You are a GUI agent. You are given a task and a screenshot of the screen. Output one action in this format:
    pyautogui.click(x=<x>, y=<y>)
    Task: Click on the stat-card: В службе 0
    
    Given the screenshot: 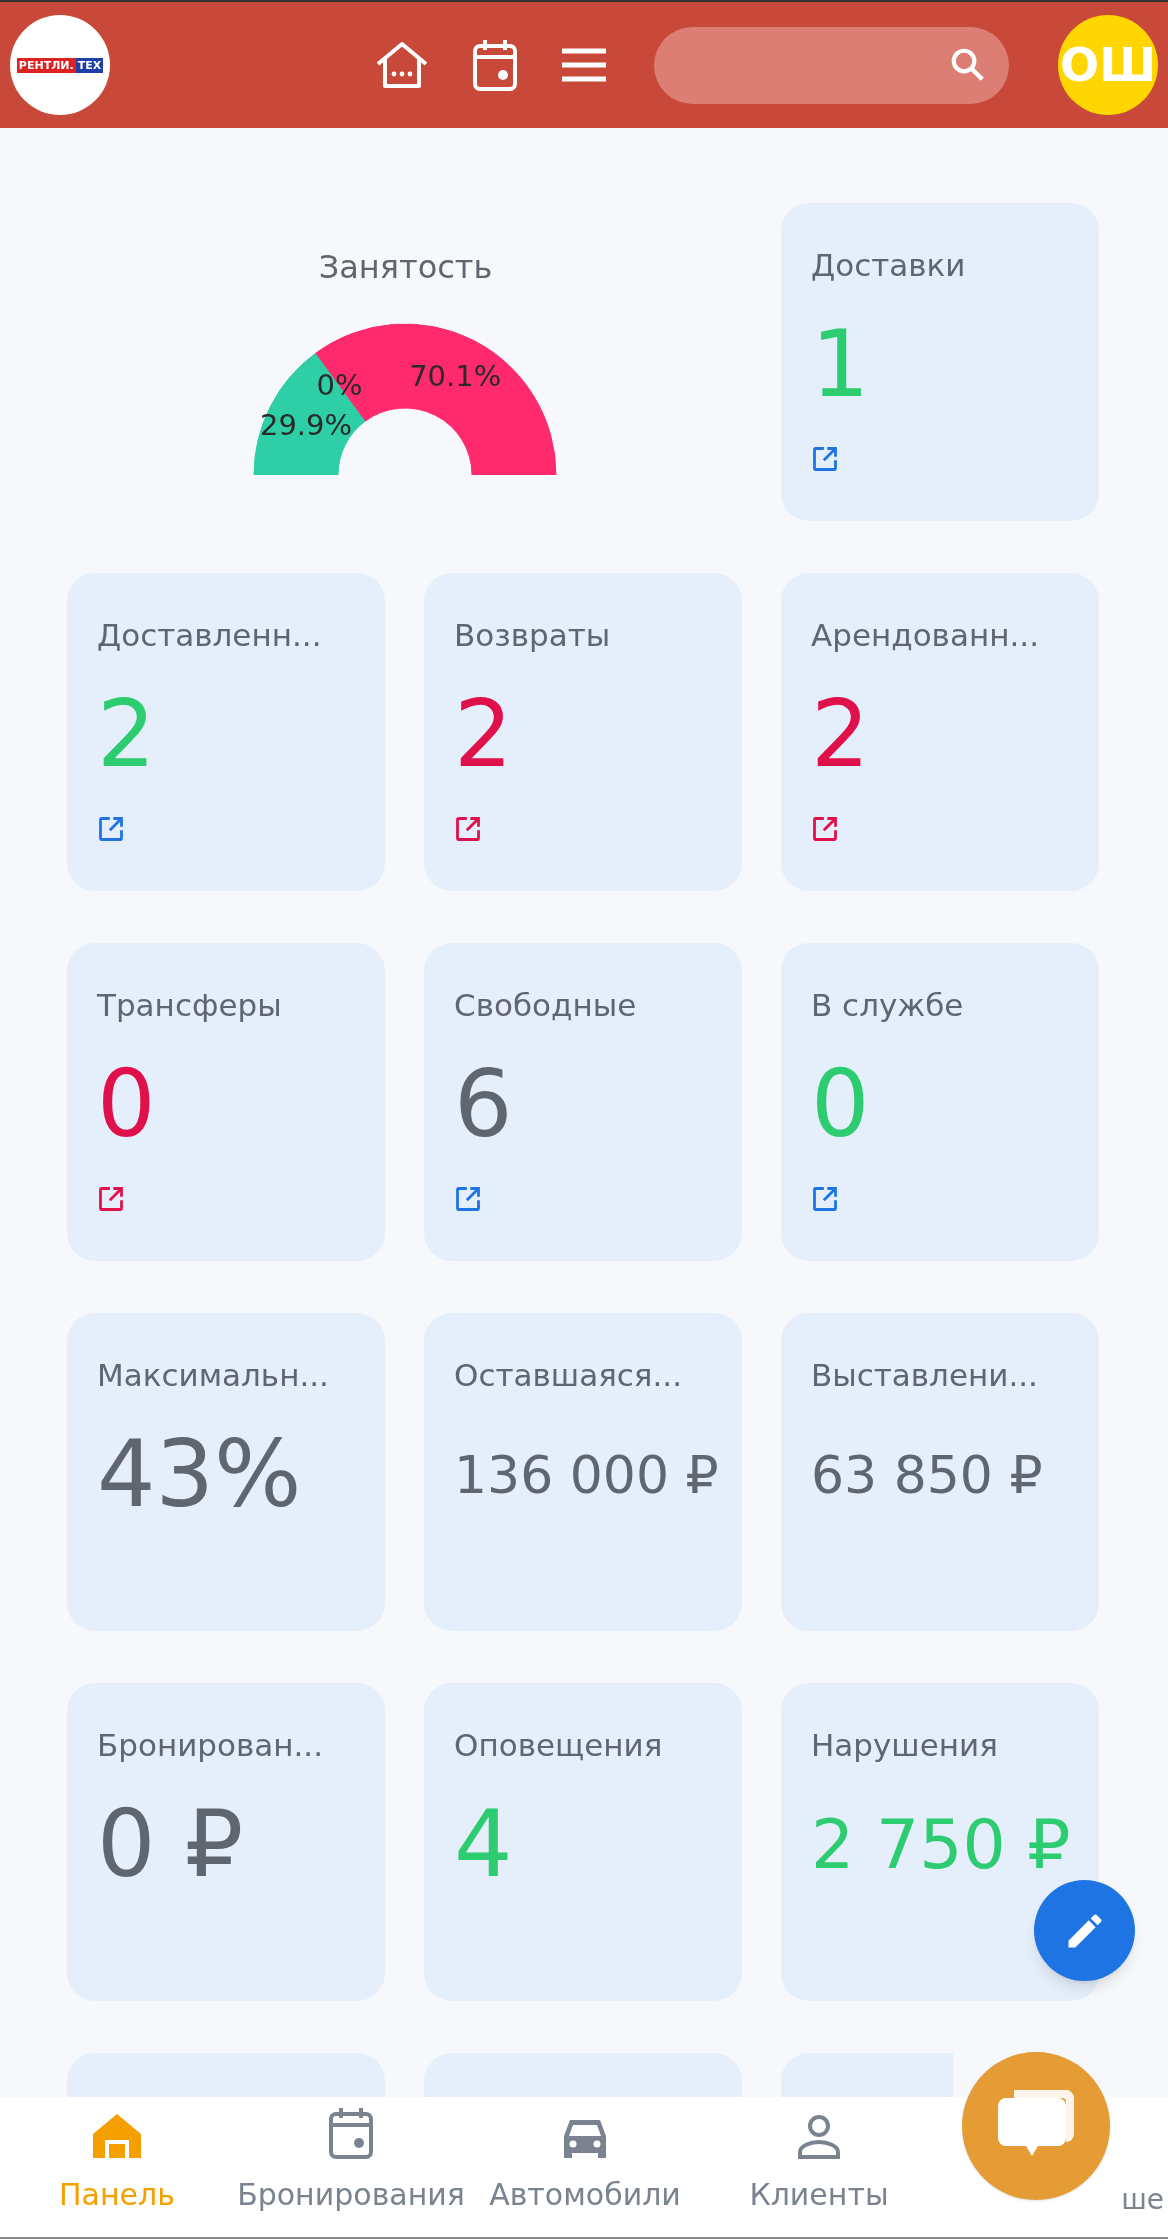 What is the action you would take?
    pyautogui.click(x=940, y=1102)
    